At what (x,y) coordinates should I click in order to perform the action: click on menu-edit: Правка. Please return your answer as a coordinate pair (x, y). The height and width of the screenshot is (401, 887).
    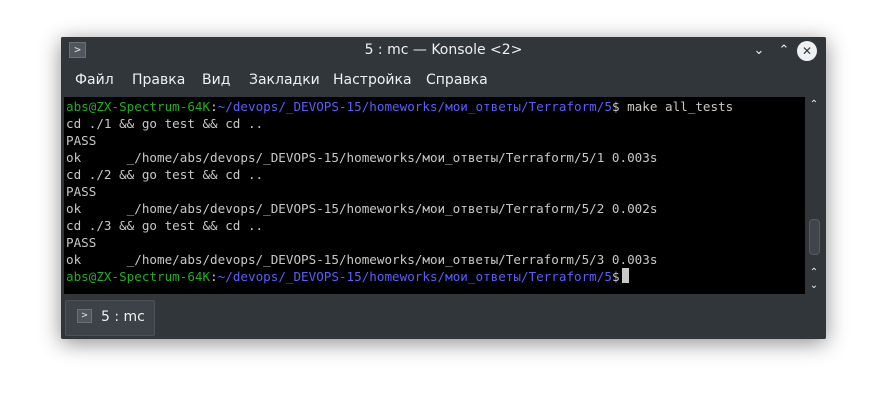
    Looking at the image, I should click on (158, 80).